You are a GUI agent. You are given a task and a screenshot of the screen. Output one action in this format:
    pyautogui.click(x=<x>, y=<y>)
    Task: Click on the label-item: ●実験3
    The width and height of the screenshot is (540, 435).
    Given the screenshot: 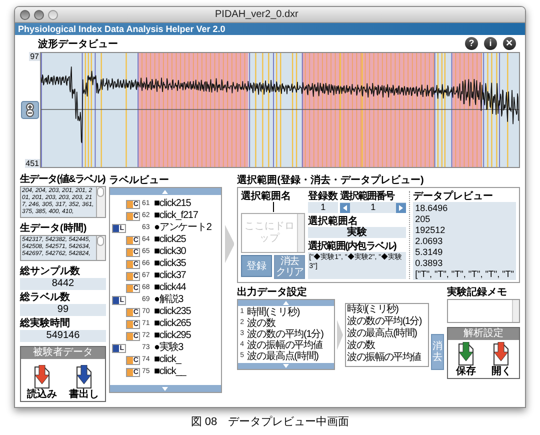 What is the action you would take?
    pyautogui.click(x=169, y=348)
    